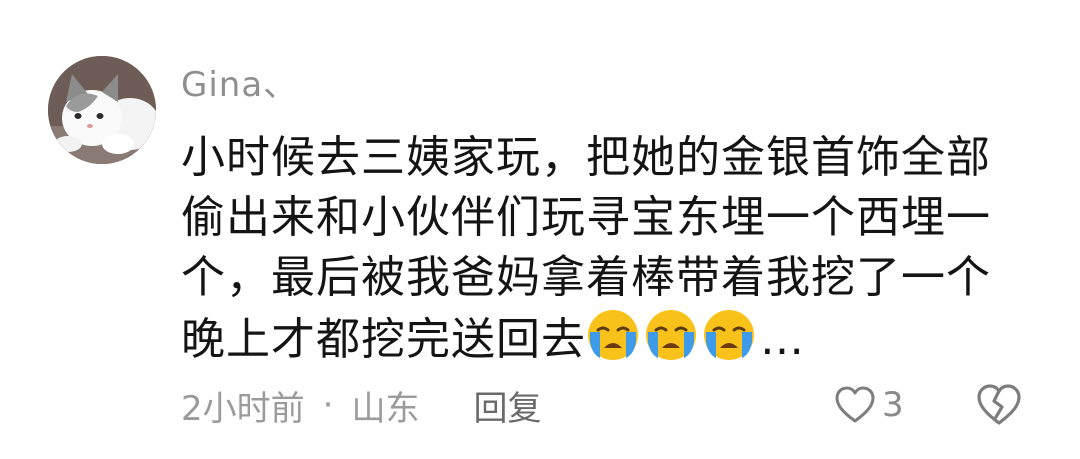 Image resolution: width=1080 pixels, height=459 pixels. I want to click on comment-line: 晚上才都挖完送回去, so click(383, 339).